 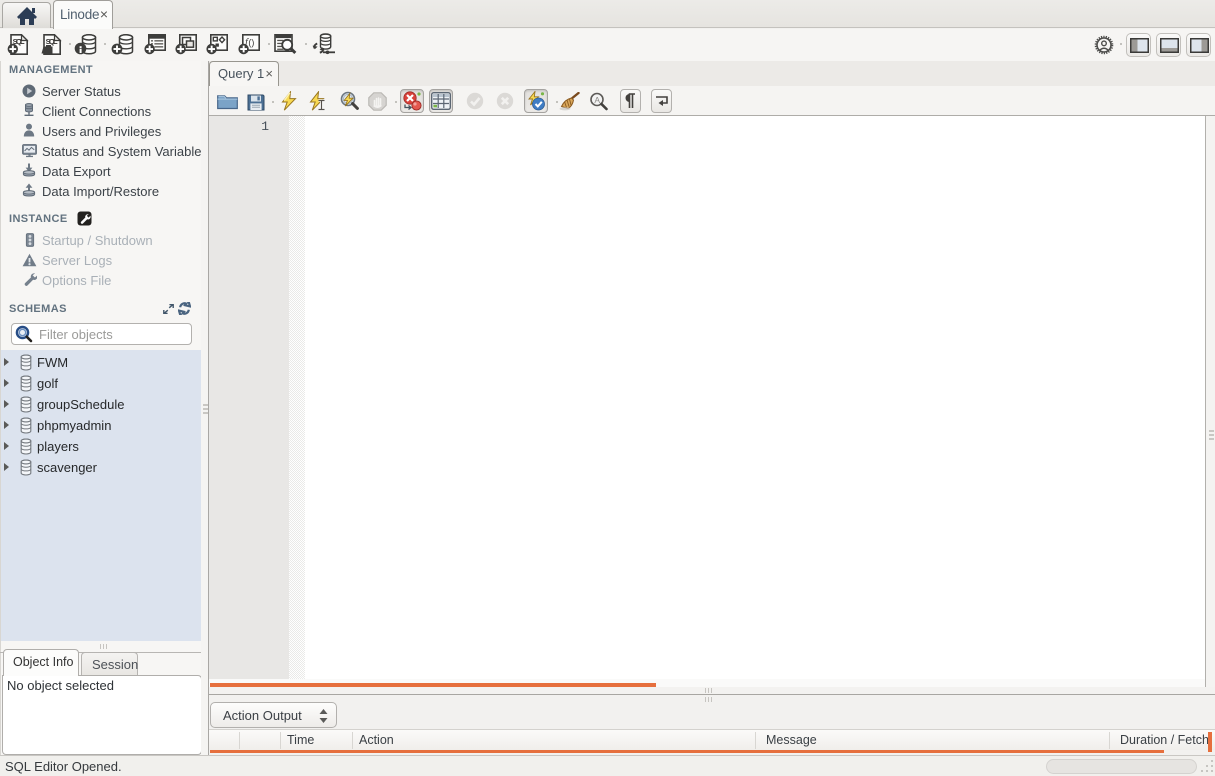 What do you see at coordinates (597, 100) in the screenshot?
I see `svg-text: A` at bounding box center [597, 100].